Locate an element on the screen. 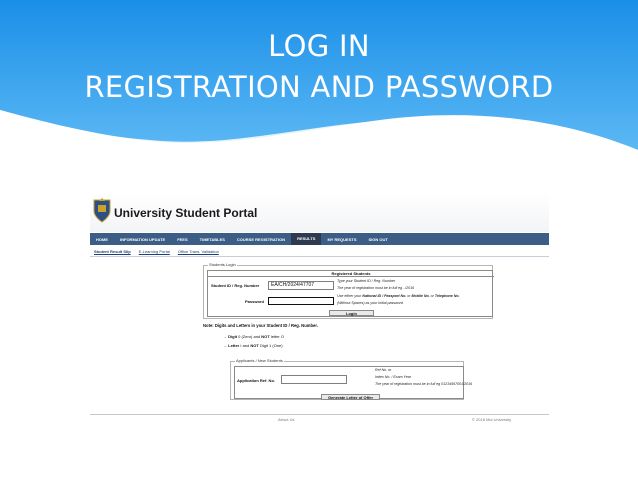 Image resolution: width=638 pixels, height=478 pixels. nav-information-update: INFORMATION UPDATE is located at coordinates (142, 239).